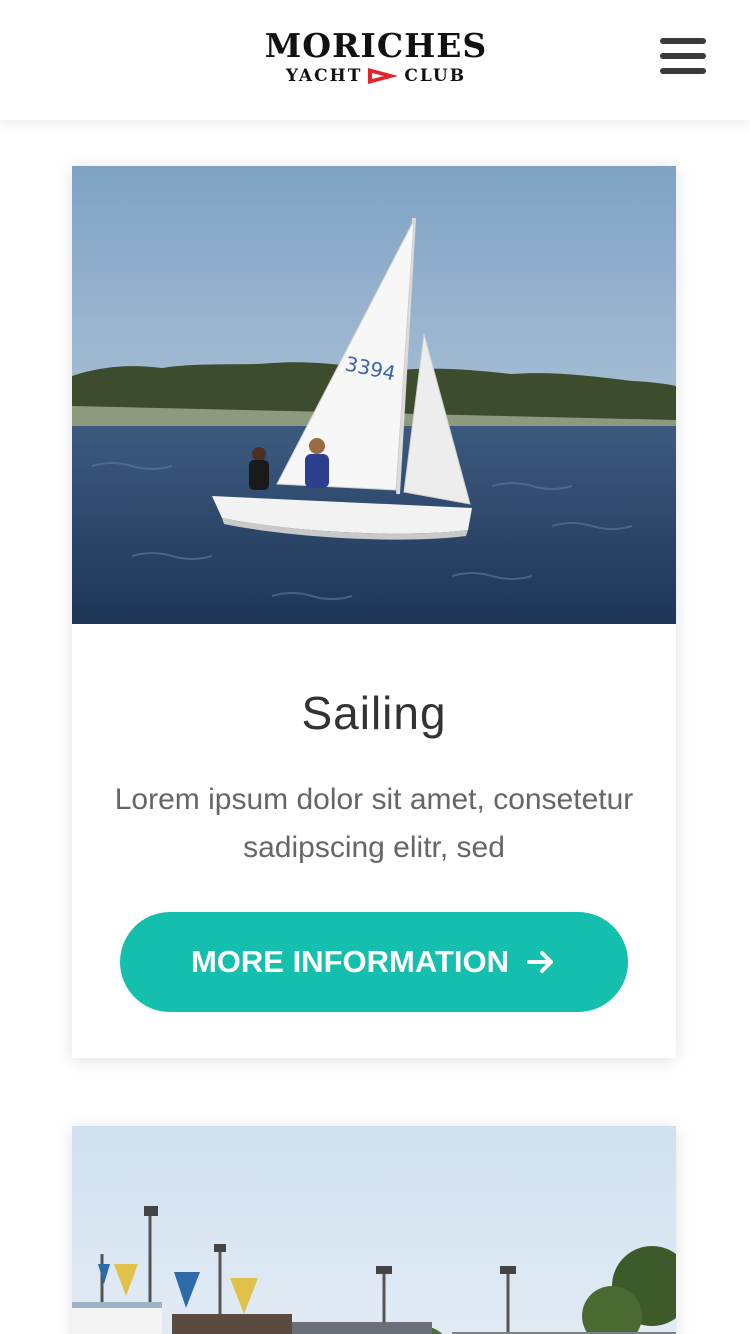 This screenshot has width=750, height=1334. I want to click on site-header: MORICHES YACHT CLUB, so click(375, 60).